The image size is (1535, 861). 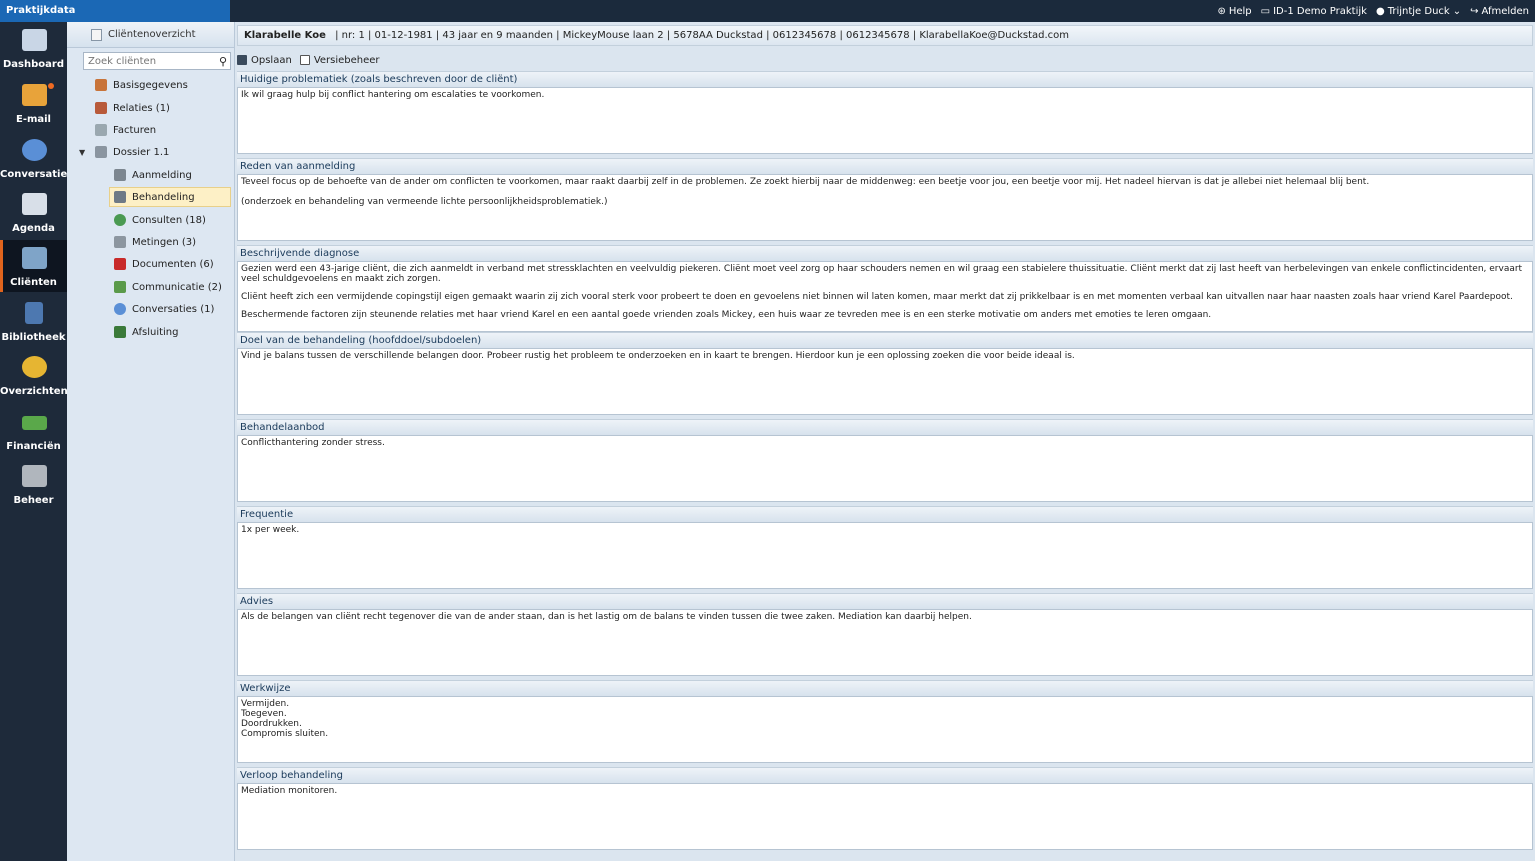 I want to click on nav-management: Beheer, so click(x=33, y=484).